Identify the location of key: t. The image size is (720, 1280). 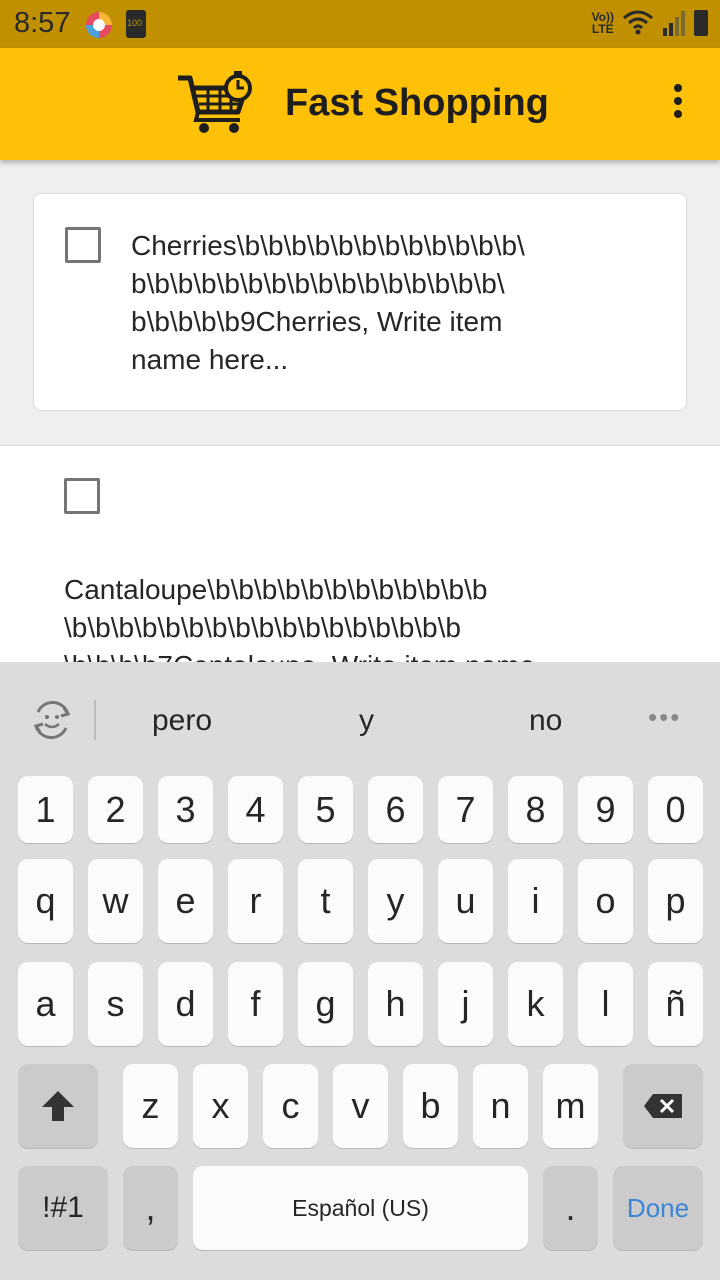
(325, 901).